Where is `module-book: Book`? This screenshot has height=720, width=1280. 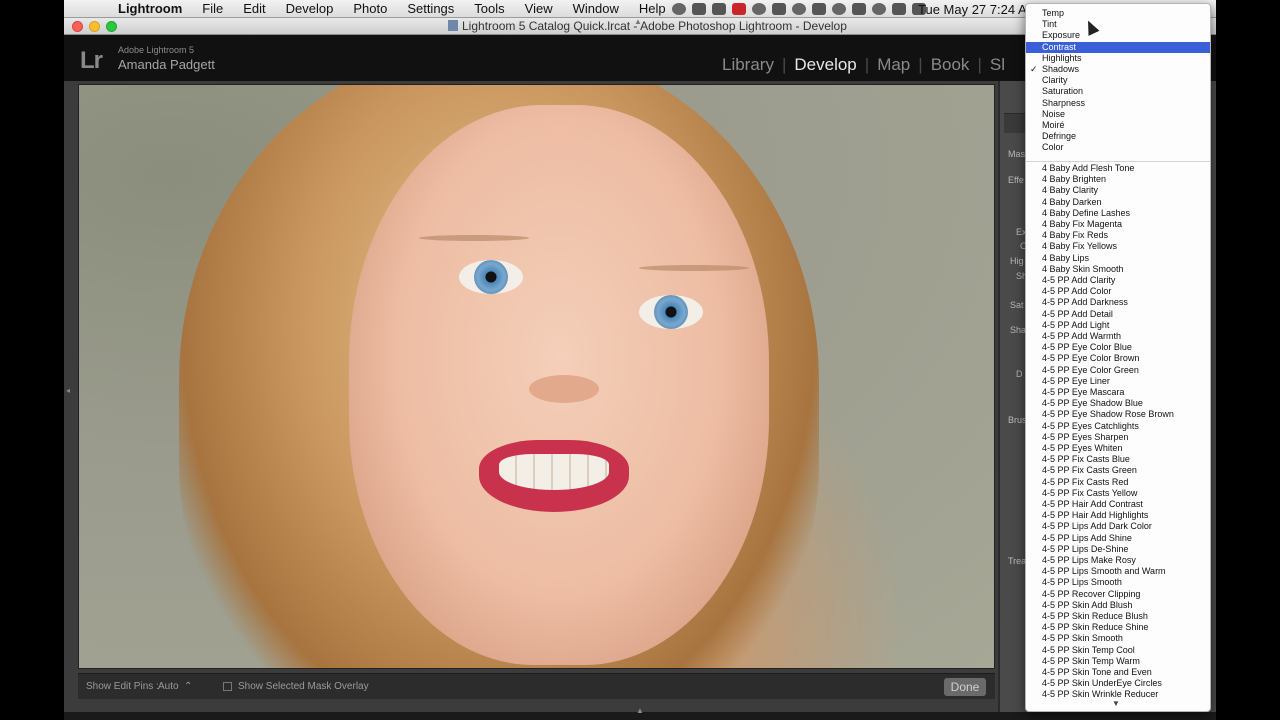 module-book: Book is located at coordinates (950, 65).